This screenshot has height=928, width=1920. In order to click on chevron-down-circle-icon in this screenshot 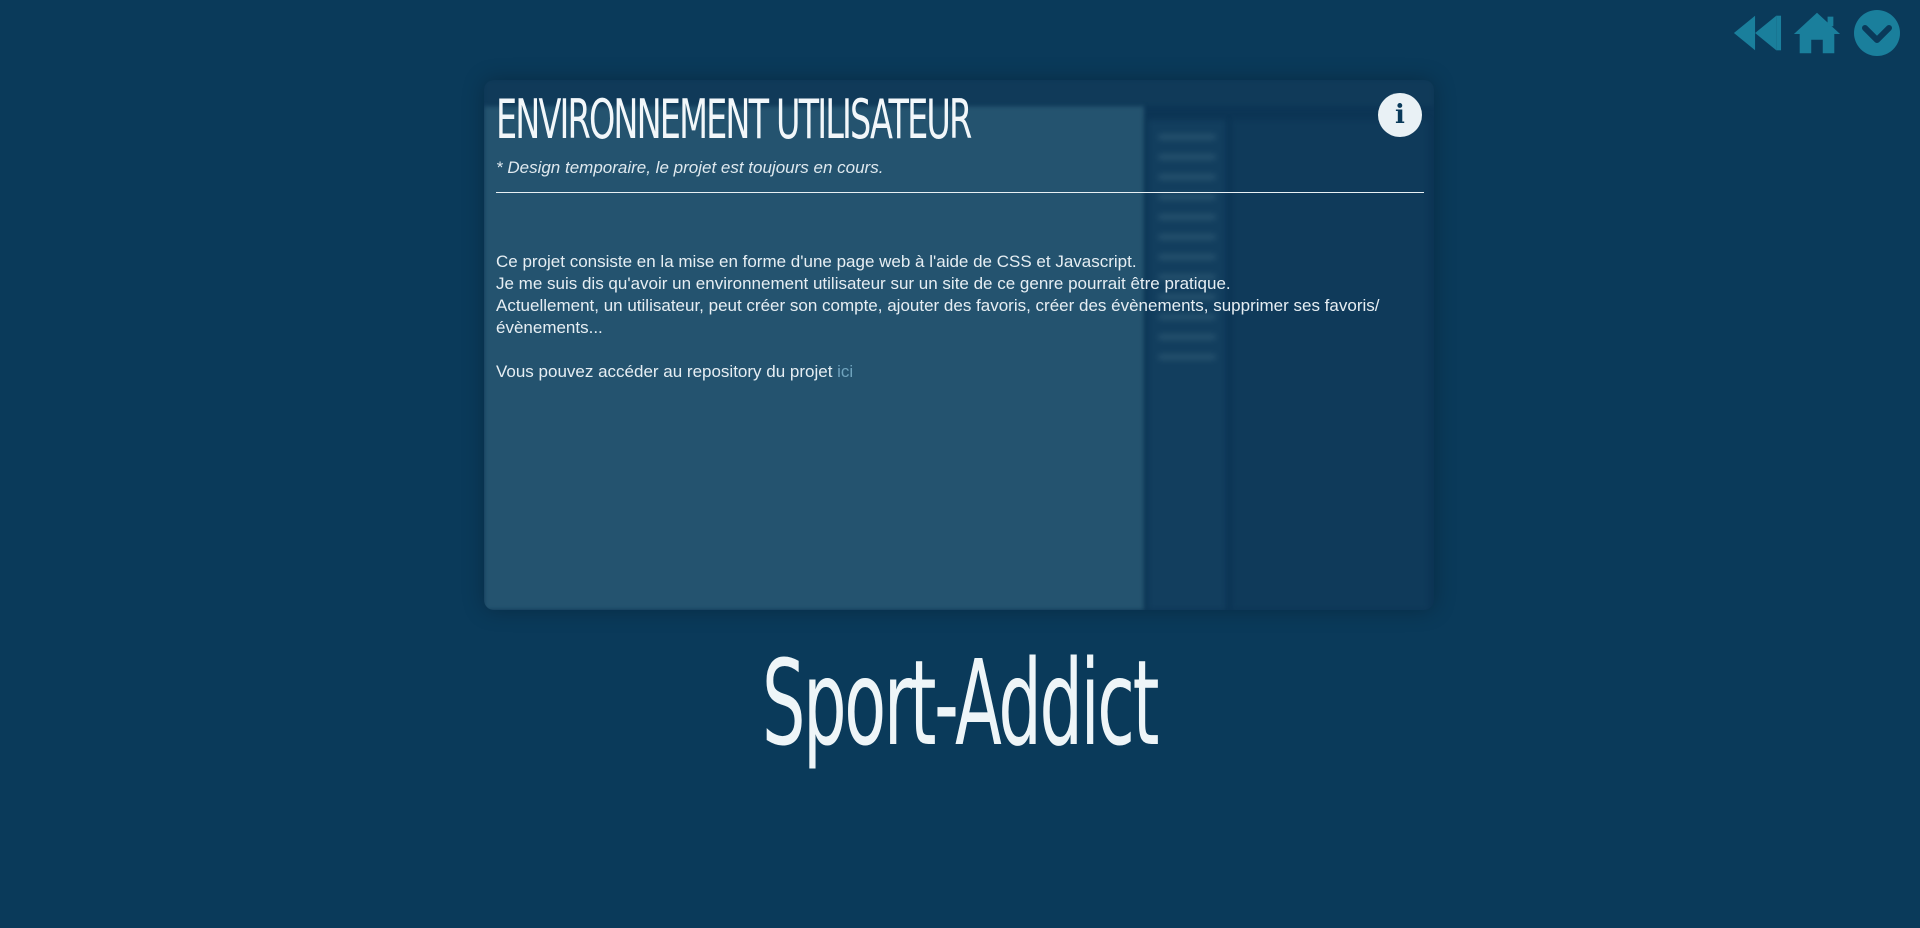, I will do `click(1877, 33)`.